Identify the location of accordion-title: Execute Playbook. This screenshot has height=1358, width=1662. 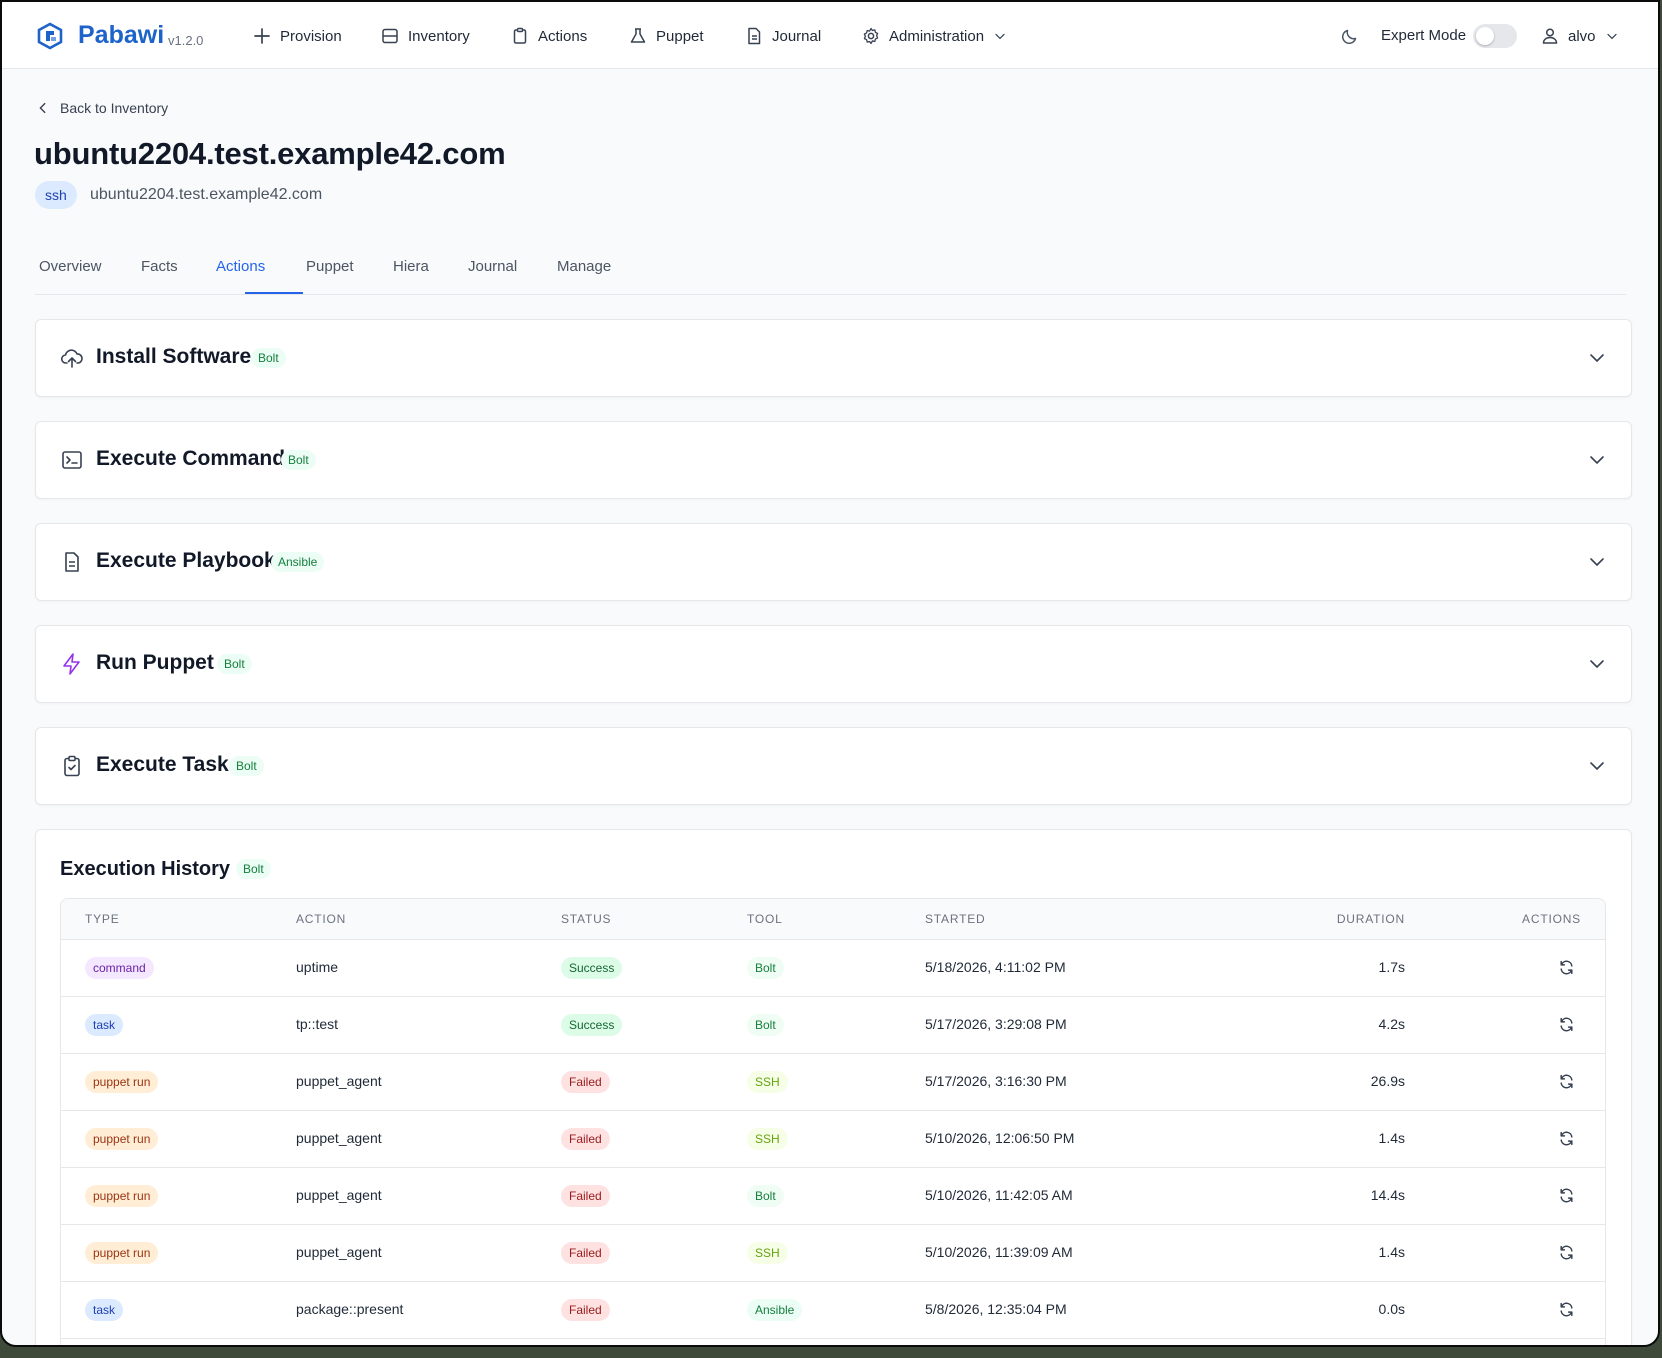
(186, 560).